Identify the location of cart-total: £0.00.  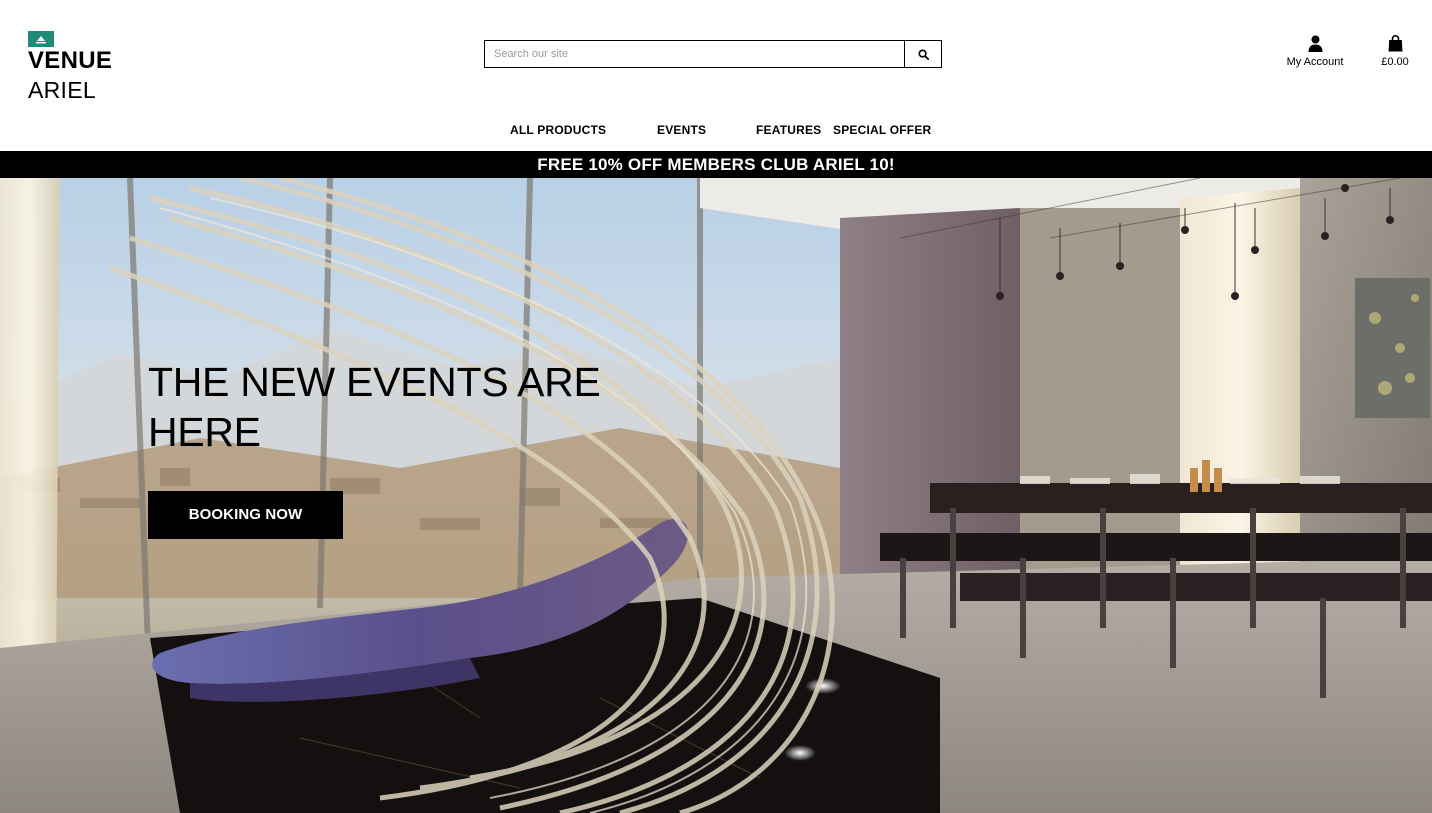
(1395, 62).